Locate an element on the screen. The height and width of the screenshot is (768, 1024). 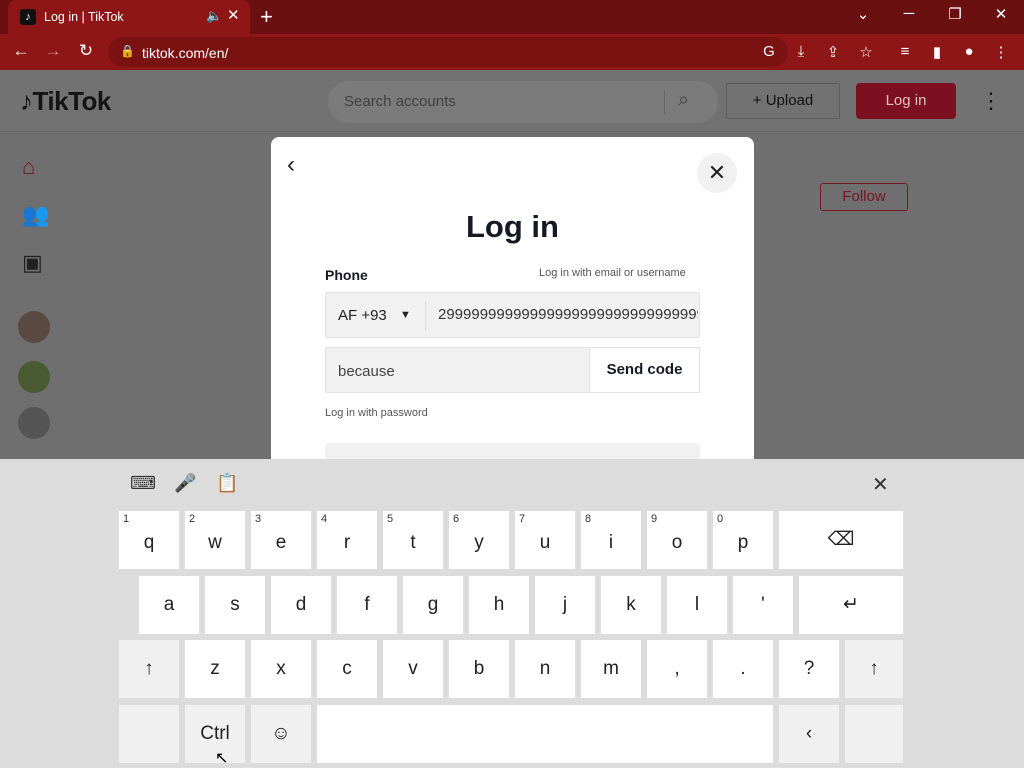
key-r: r4 is located at coordinates (347, 540).